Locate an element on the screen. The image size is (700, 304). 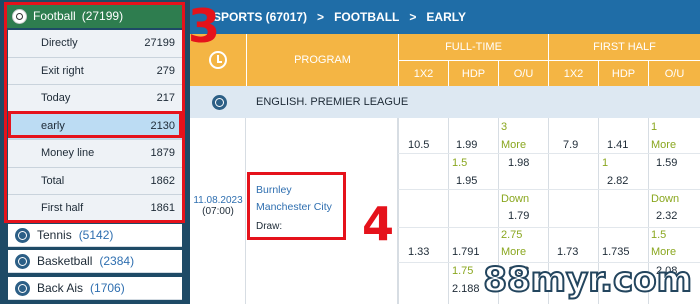
fh-ou-line: 1.5 is located at coordinates (659, 235).